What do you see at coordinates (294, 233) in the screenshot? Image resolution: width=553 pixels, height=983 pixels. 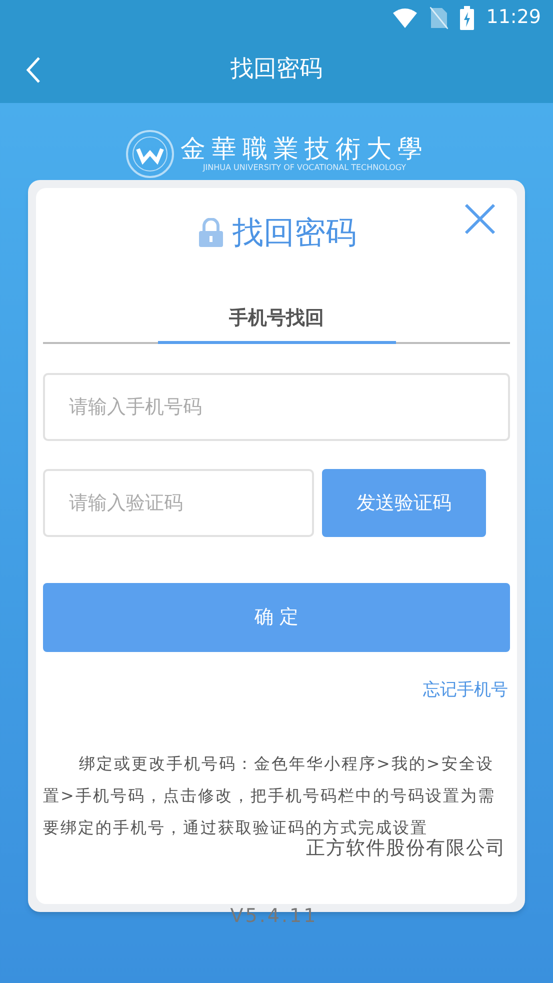 I see `card-title: 找回密码` at bounding box center [294, 233].